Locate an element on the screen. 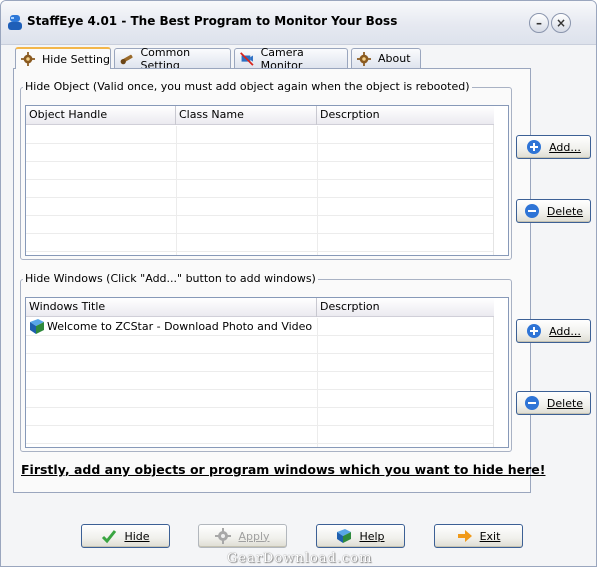 The height and width of the screenshot is (567, 597). hide-button: Hide is located at coordinates (125, 536).